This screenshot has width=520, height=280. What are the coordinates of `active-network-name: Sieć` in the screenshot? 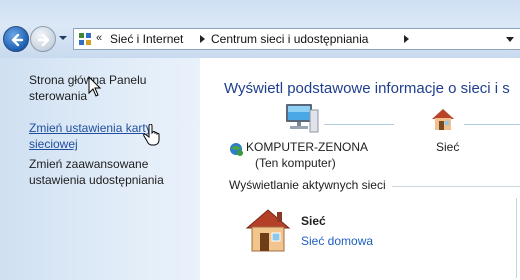 It's located at (313, 221).